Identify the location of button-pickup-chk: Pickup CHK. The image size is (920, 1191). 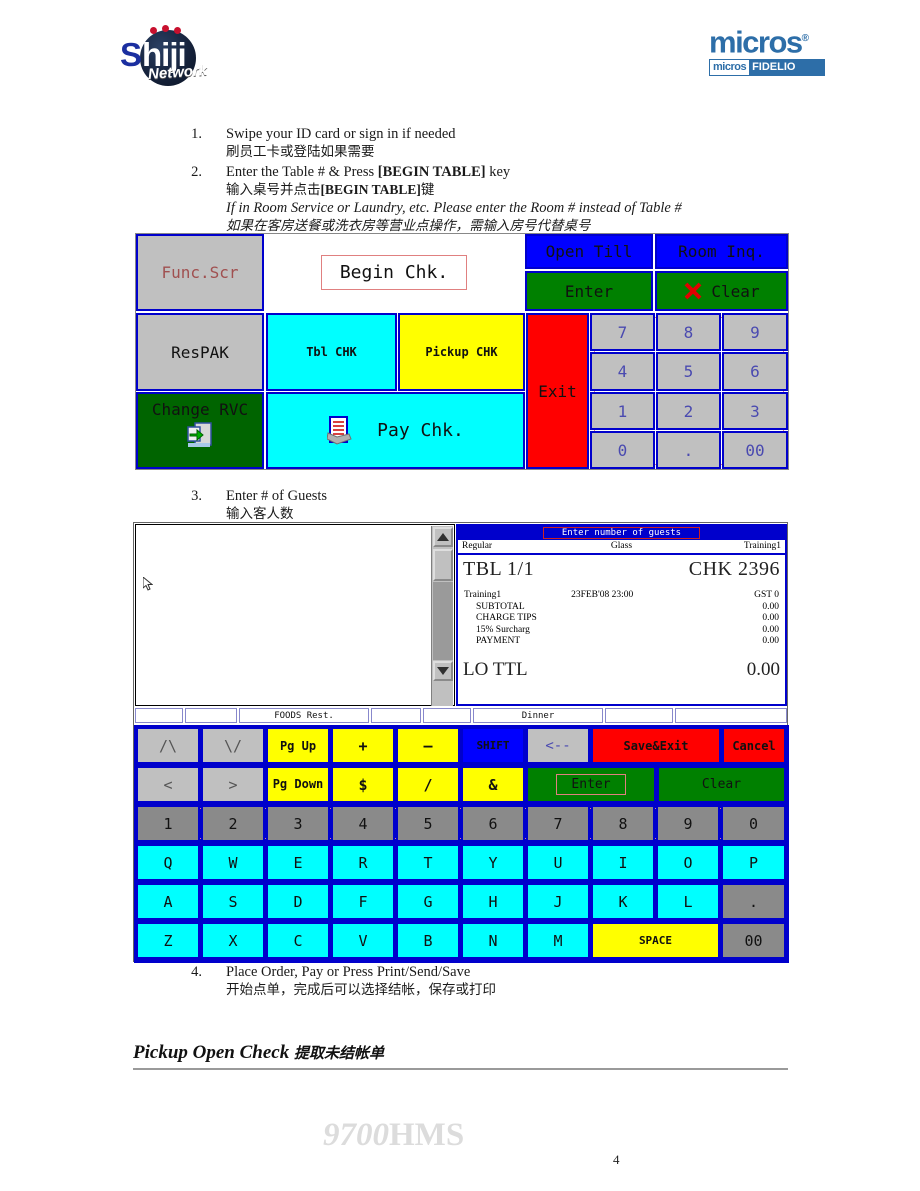
(461, 352).